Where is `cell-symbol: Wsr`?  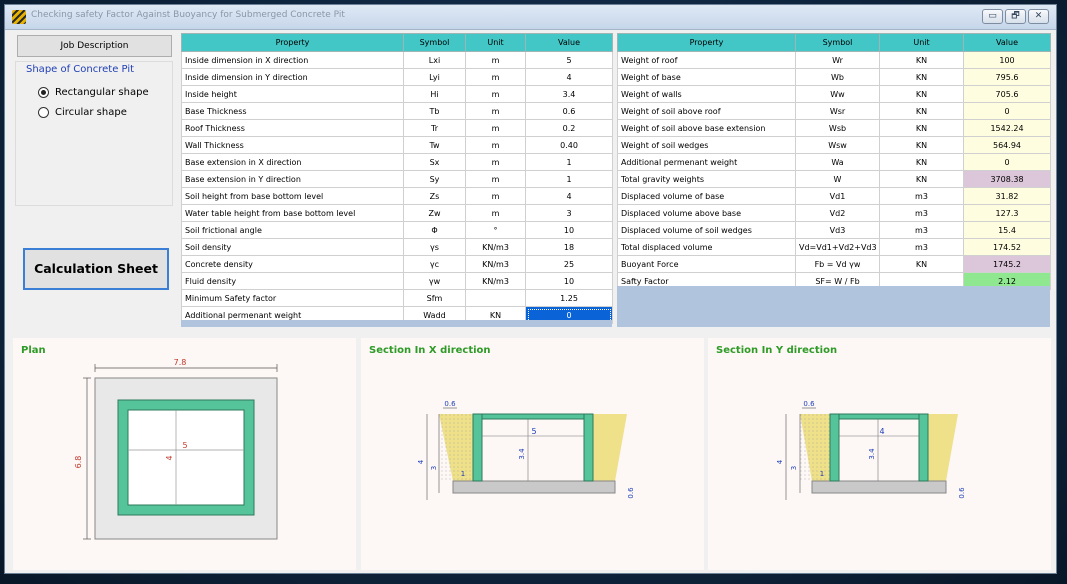 cell-symbol: Wsr is located at coordinates (837, 111).